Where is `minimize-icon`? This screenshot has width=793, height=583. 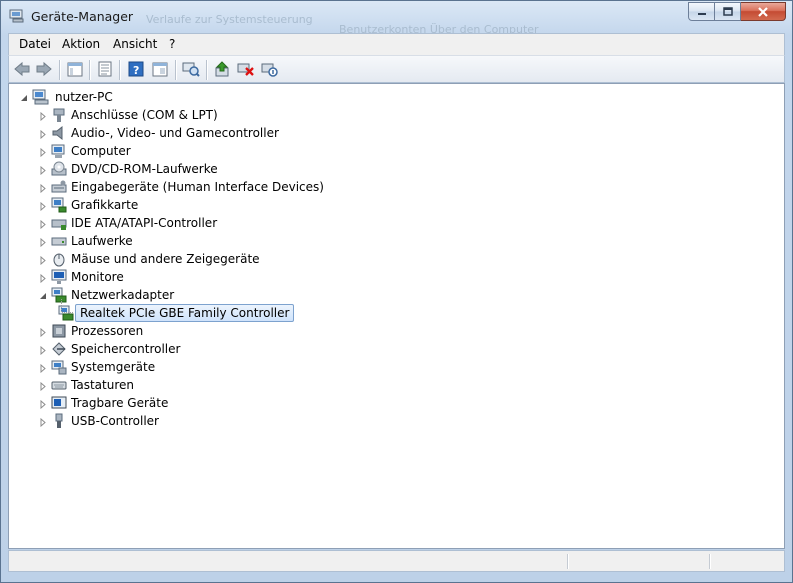 minimize-icon is located at coordinates (701, 13).